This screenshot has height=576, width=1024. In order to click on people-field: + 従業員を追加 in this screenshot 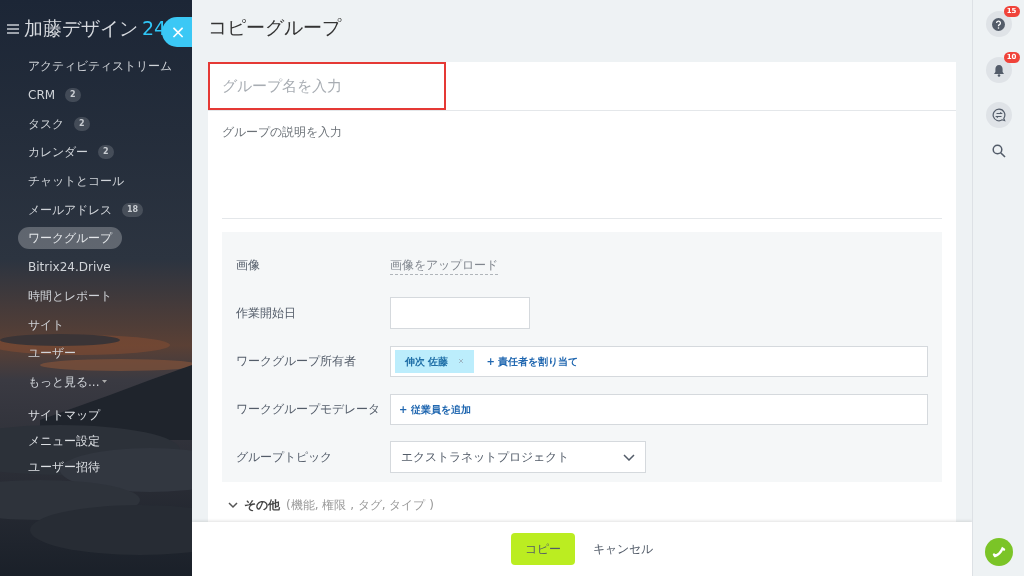, I will do `click(659, 409)`.